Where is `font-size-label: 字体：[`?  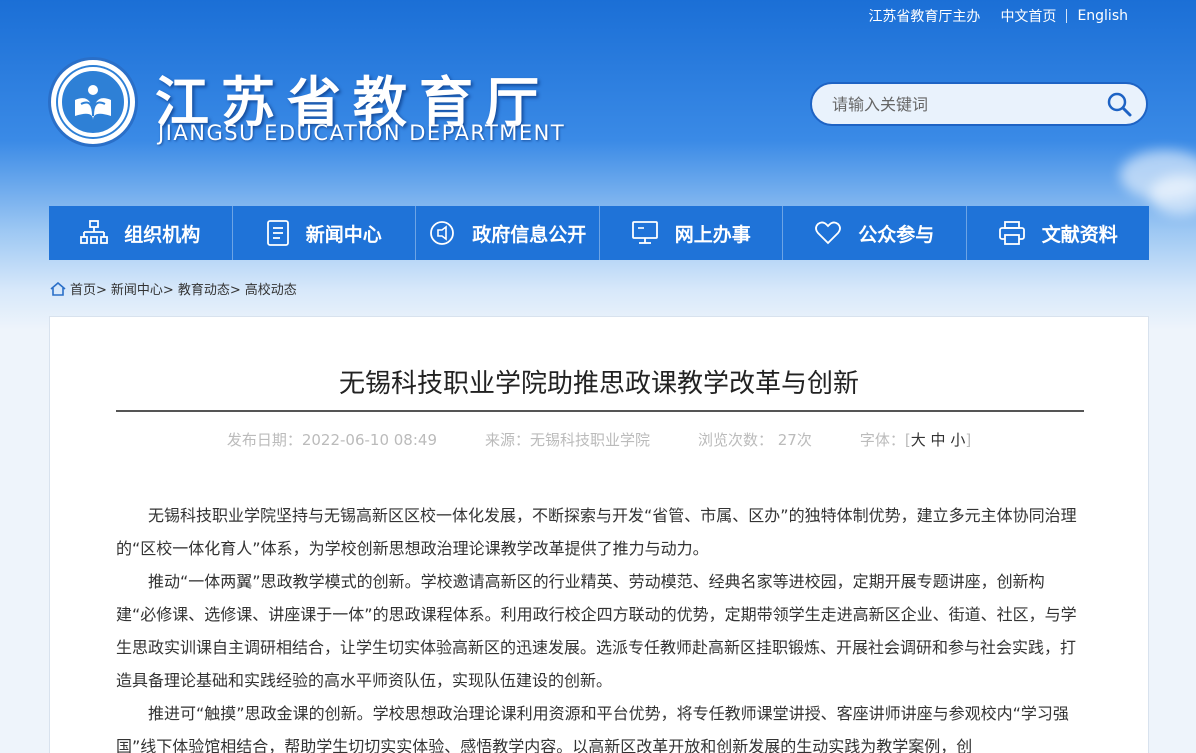
font-size-label: 字体：[ is located at coordinates (885, 440).